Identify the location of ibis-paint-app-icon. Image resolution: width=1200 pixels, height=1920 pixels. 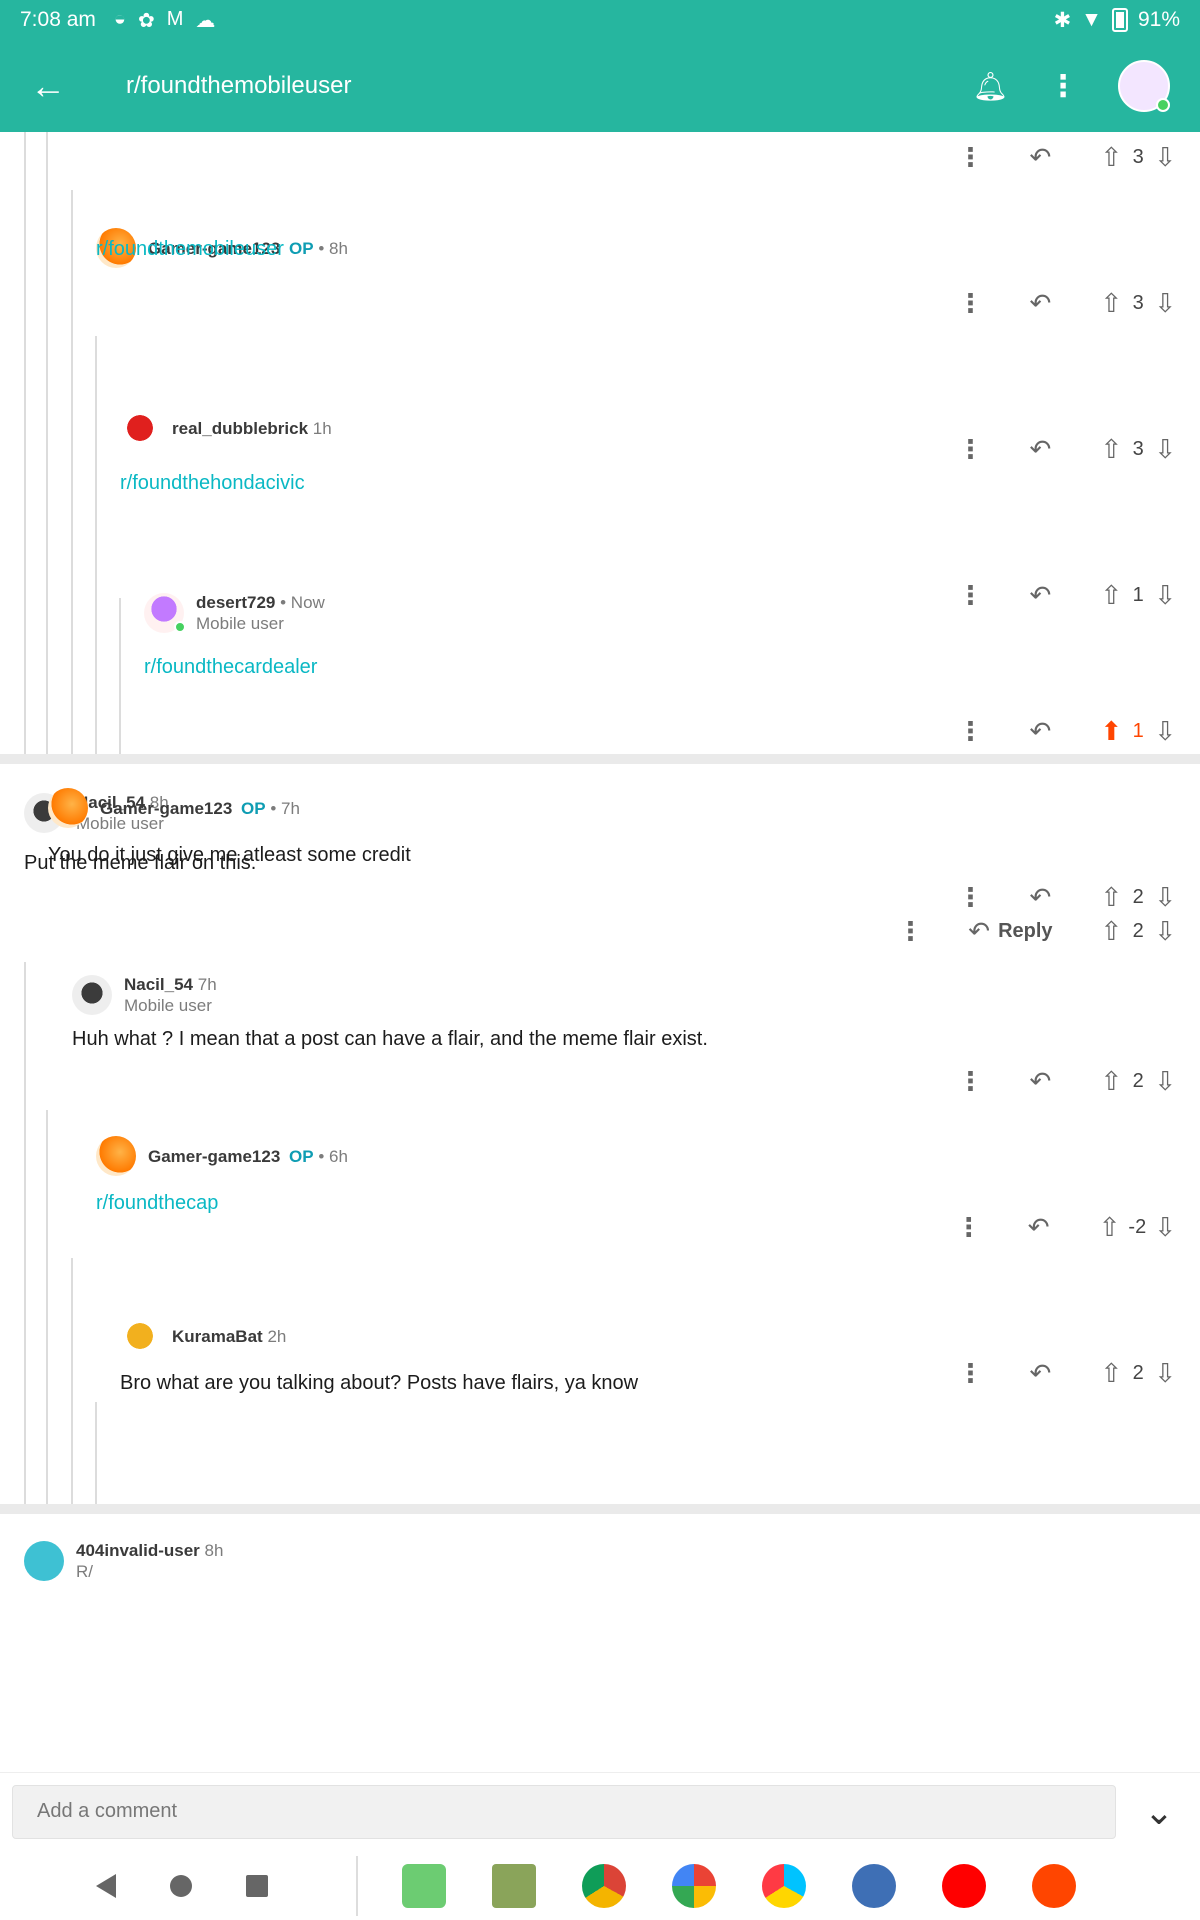
(874, 1886).